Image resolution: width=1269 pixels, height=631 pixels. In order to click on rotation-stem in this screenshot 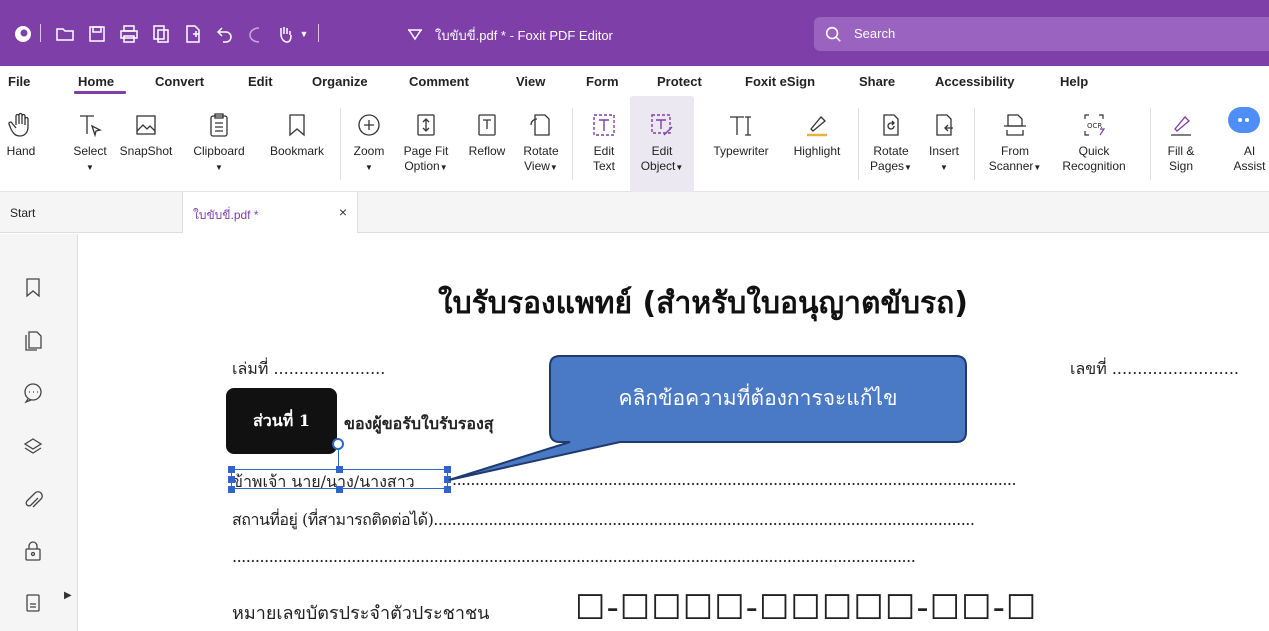, I will do `click(338, 459)`.